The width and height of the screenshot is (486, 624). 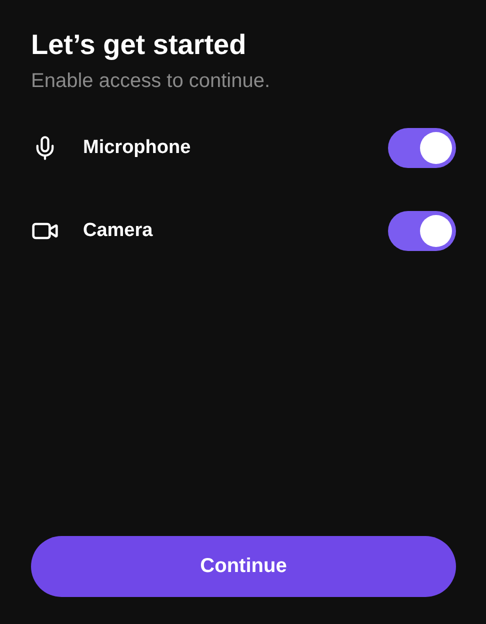 I want to click on page-subtitle: Enable access to continue., so click(x=151, y=81).